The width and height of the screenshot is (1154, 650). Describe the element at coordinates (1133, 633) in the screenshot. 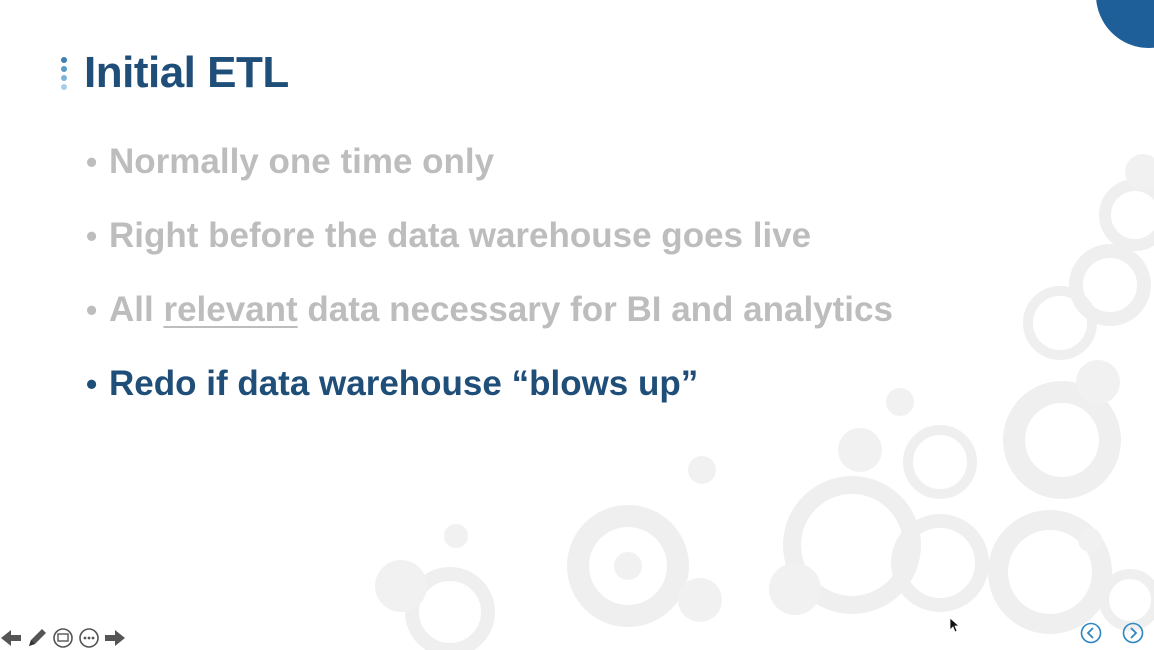

I see `next-slide-icon` at that location.